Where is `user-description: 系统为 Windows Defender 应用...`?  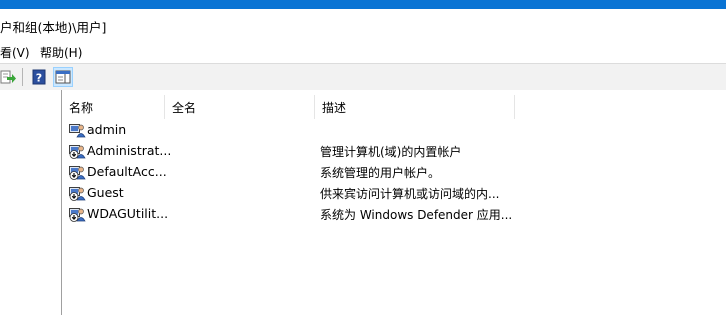
user-description: 系统为 Windows Defender 应用... is located at coordinates (416, 215).